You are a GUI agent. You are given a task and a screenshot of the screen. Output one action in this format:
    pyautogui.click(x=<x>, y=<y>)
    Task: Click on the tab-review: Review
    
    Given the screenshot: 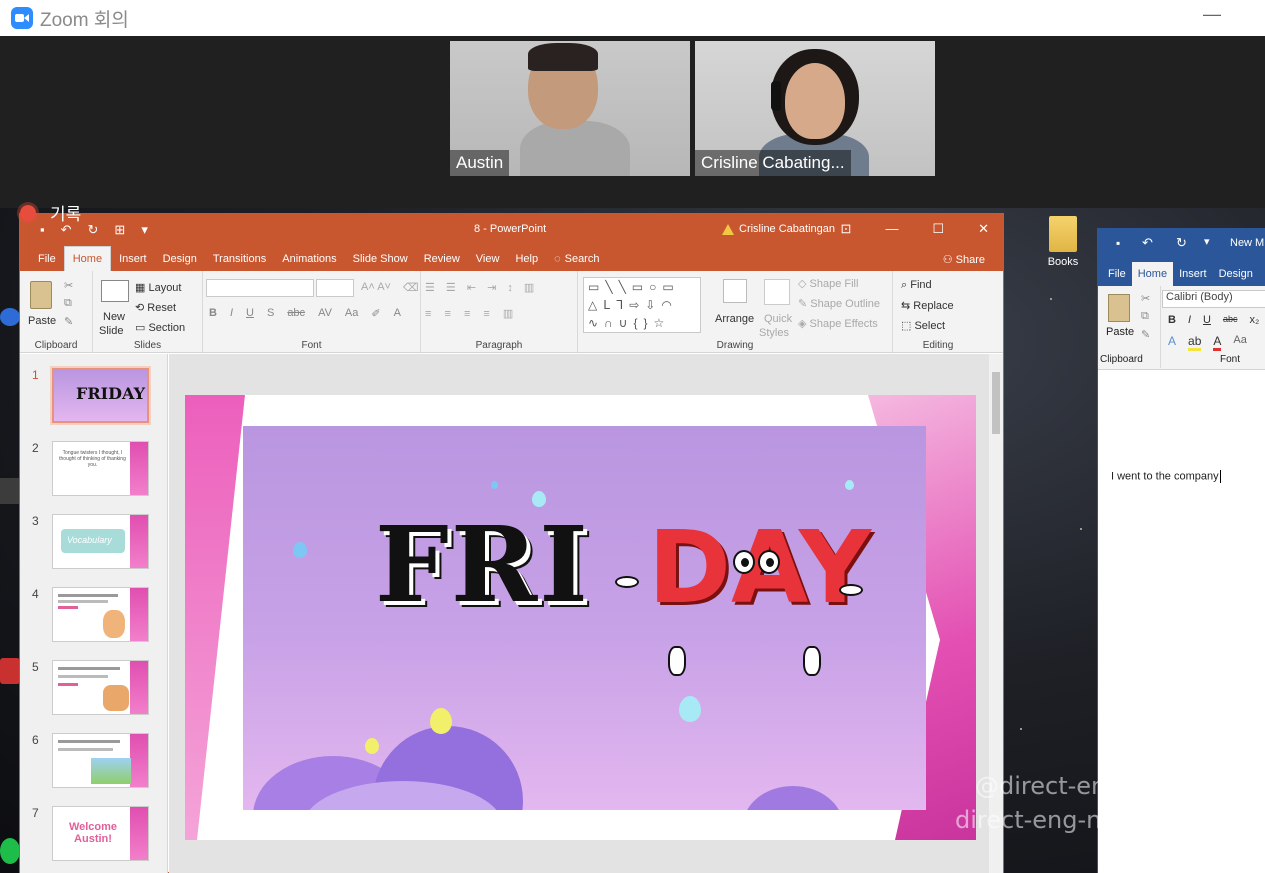 What is the action you would take?
    pyautogui.click(x=442, y=259)
    